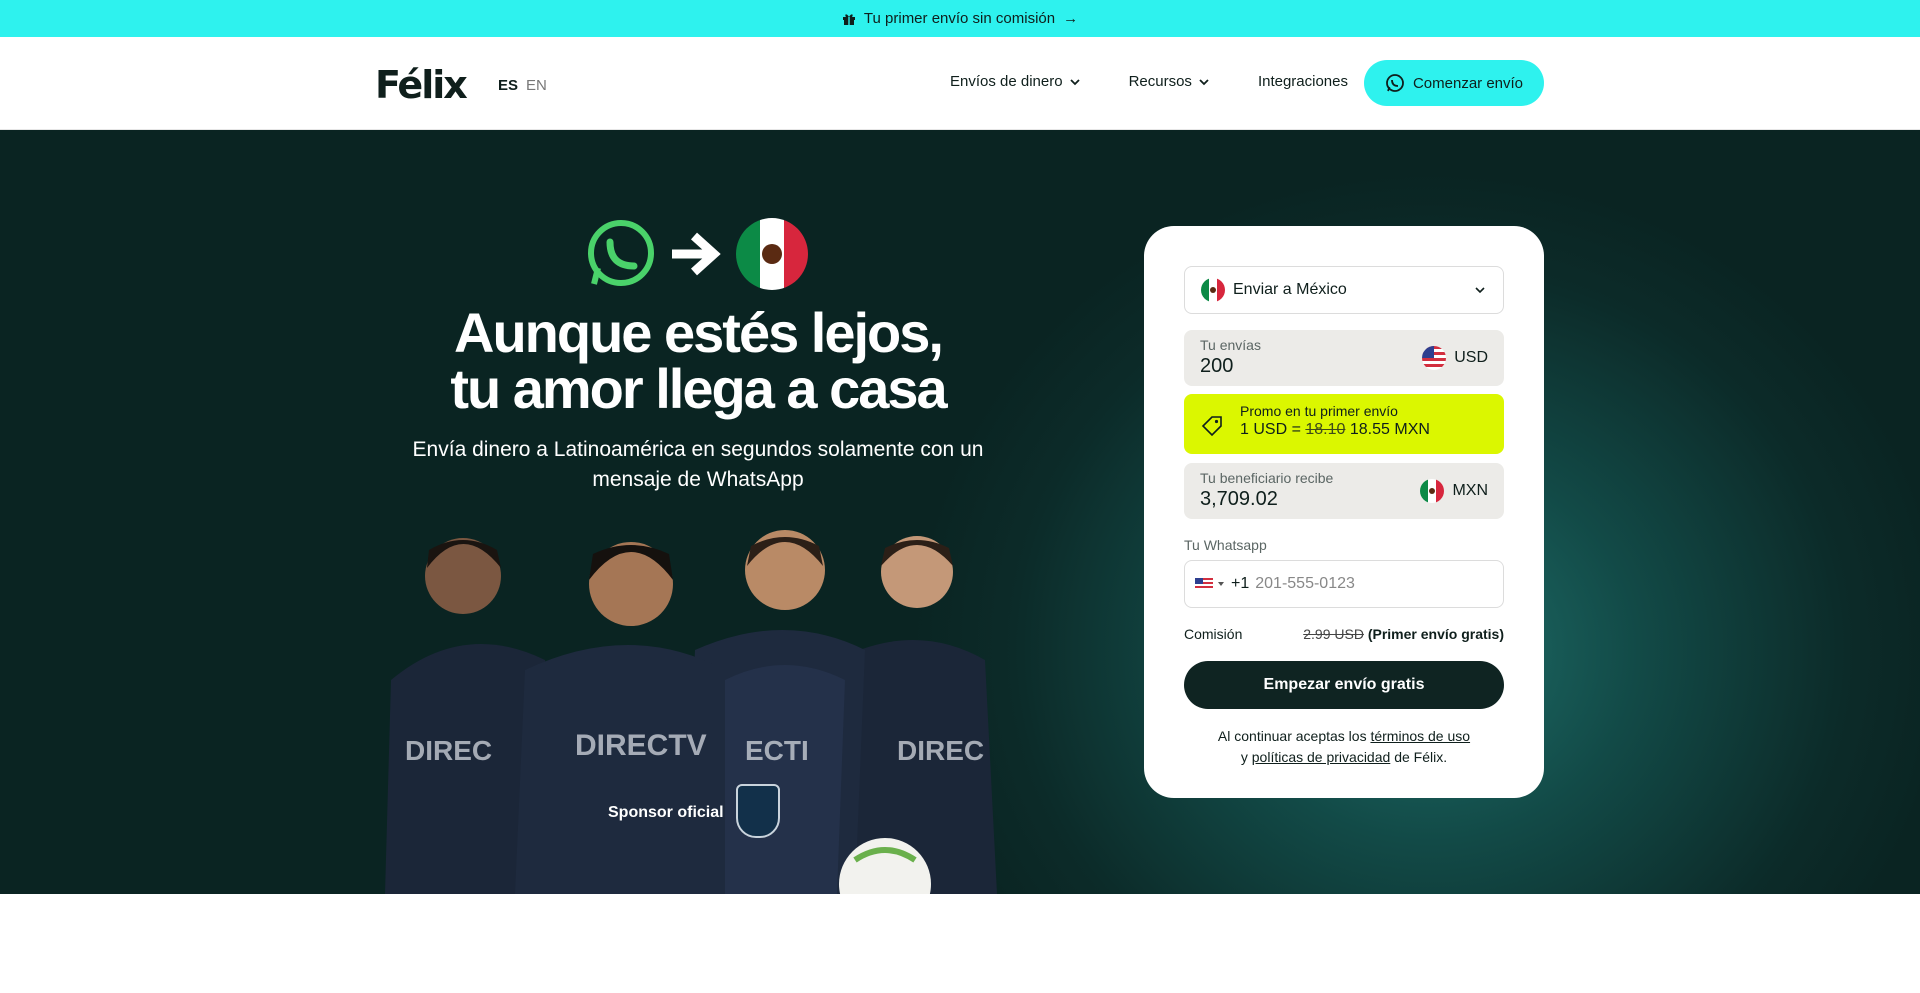  What do you see at coordinates (1244, 757) in the screenshot?
I see `legal-and: y` at bounding box center [1244, 757].